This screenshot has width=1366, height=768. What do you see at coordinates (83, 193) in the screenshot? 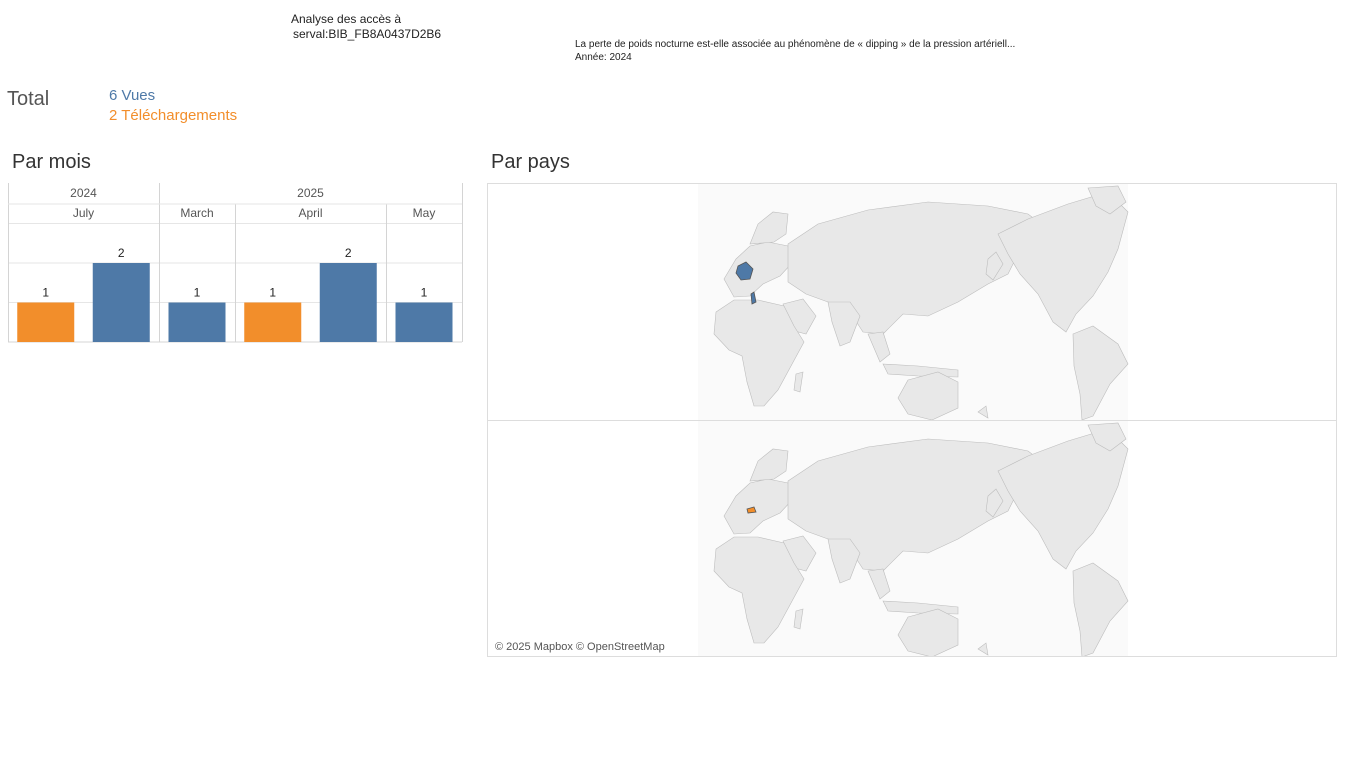
I see `year-label: 2024` at bounding box center [83, 193].